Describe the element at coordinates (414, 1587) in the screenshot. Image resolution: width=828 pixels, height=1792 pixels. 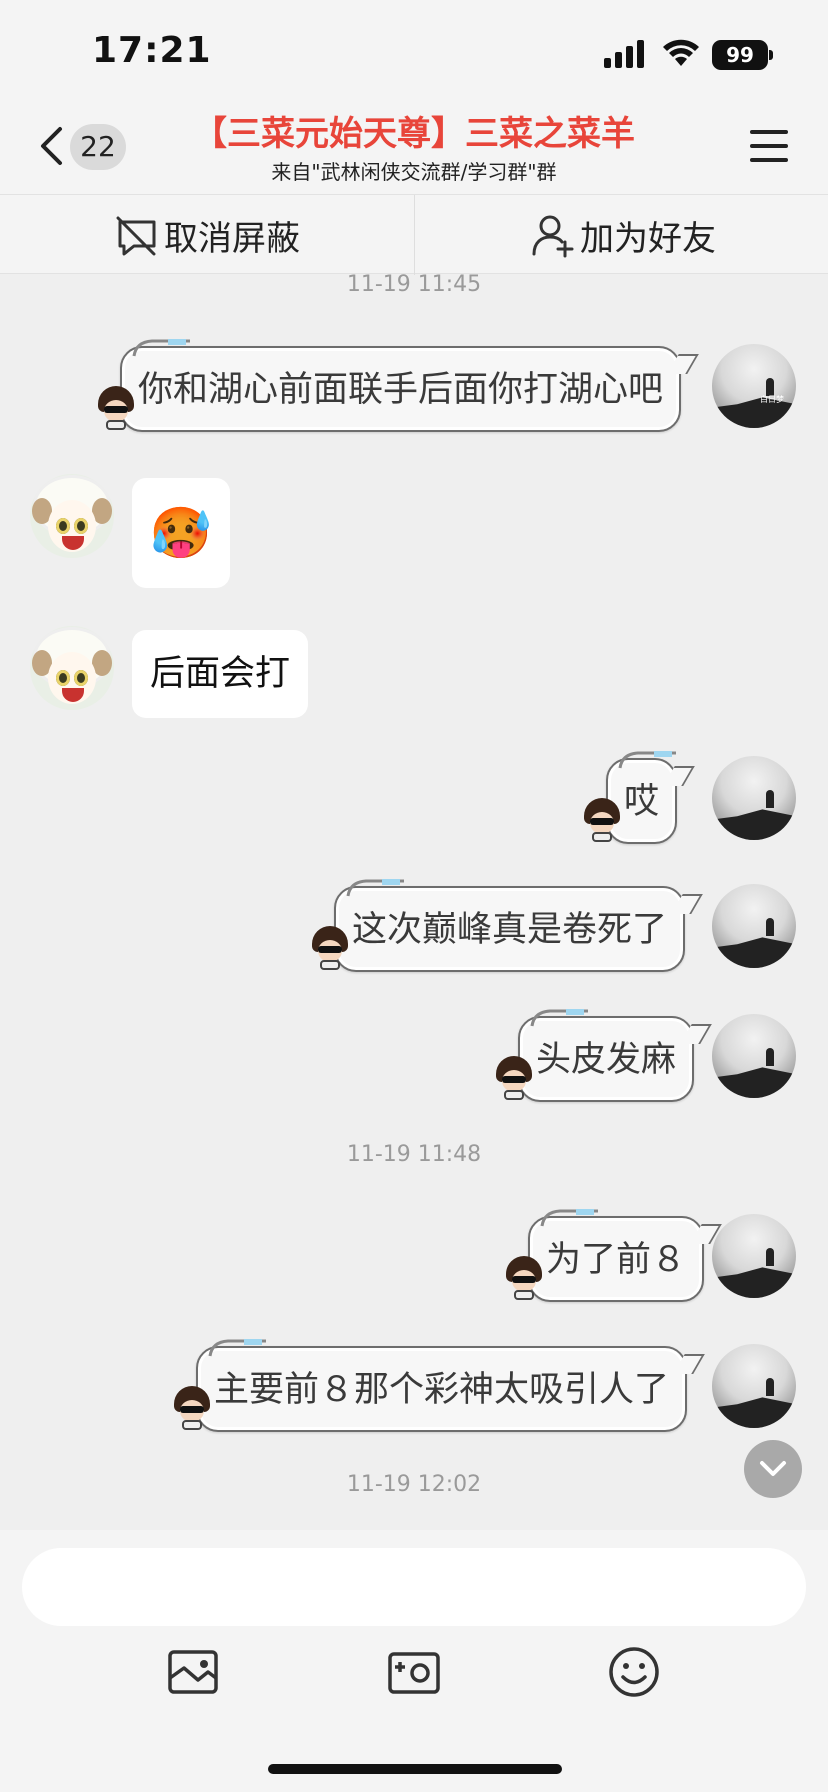
I see `message-input` at that location.